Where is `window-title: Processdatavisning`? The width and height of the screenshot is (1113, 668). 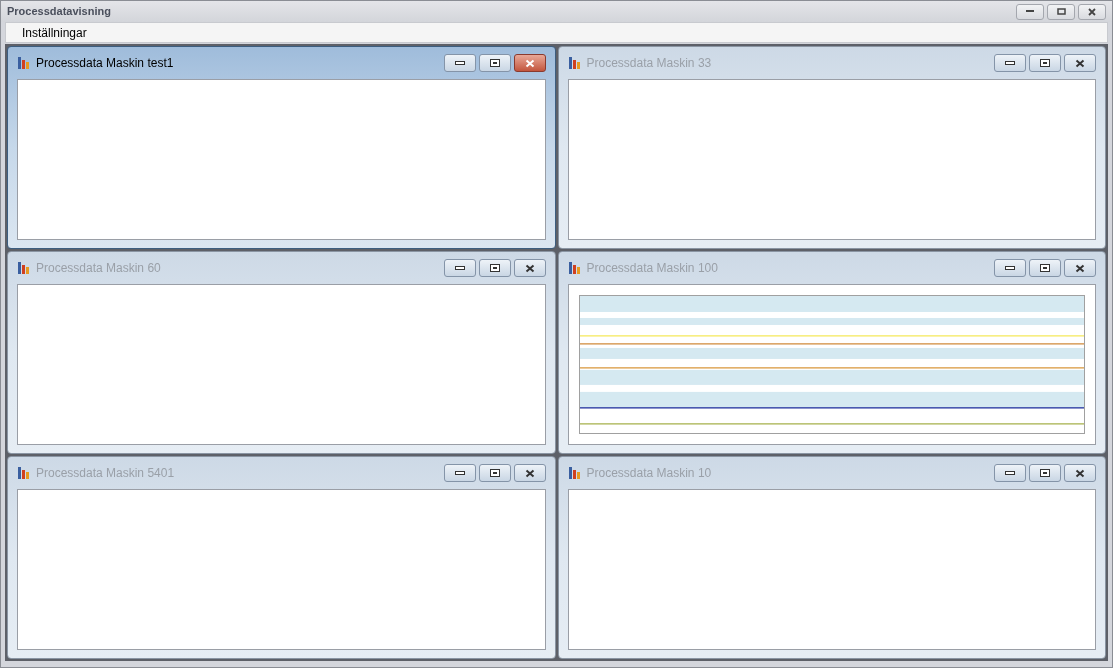 window-title: Processdatavisning is located at coordinates (59, 12).